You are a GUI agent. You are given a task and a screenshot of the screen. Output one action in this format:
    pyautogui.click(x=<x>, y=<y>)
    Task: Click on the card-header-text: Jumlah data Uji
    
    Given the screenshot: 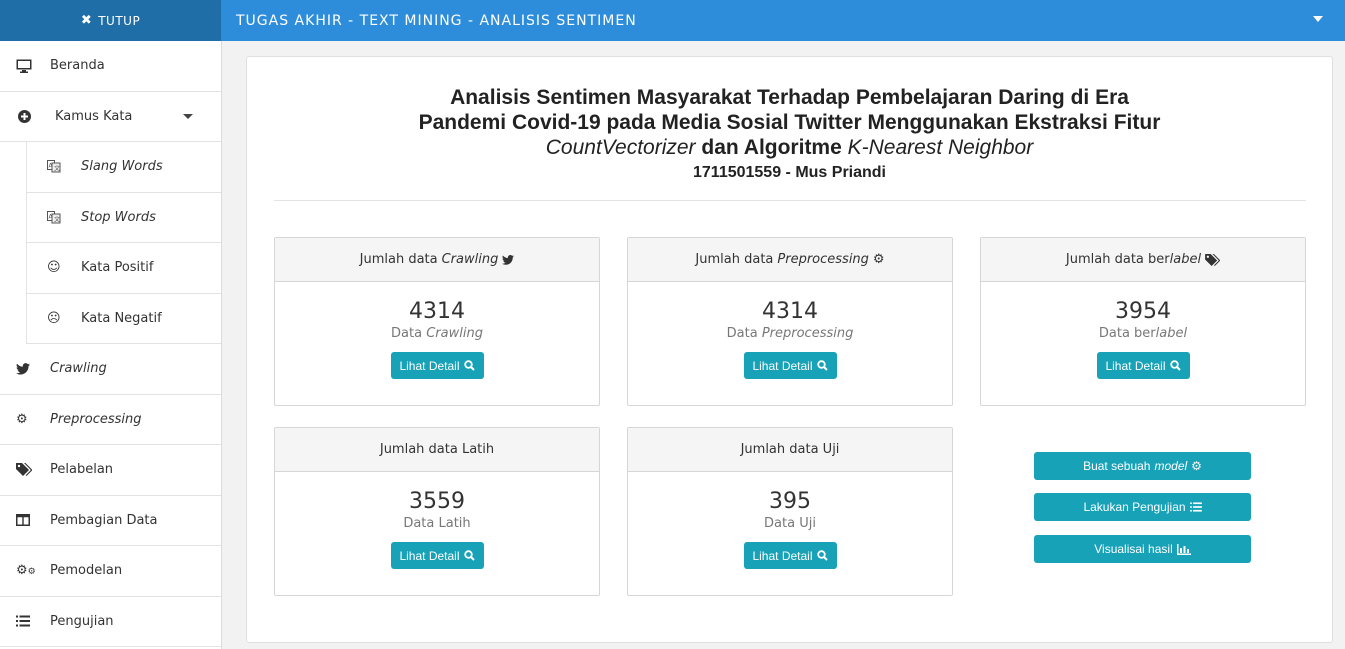 What is the action you would take?
    pyautogui.click(x=790, y=449)
    